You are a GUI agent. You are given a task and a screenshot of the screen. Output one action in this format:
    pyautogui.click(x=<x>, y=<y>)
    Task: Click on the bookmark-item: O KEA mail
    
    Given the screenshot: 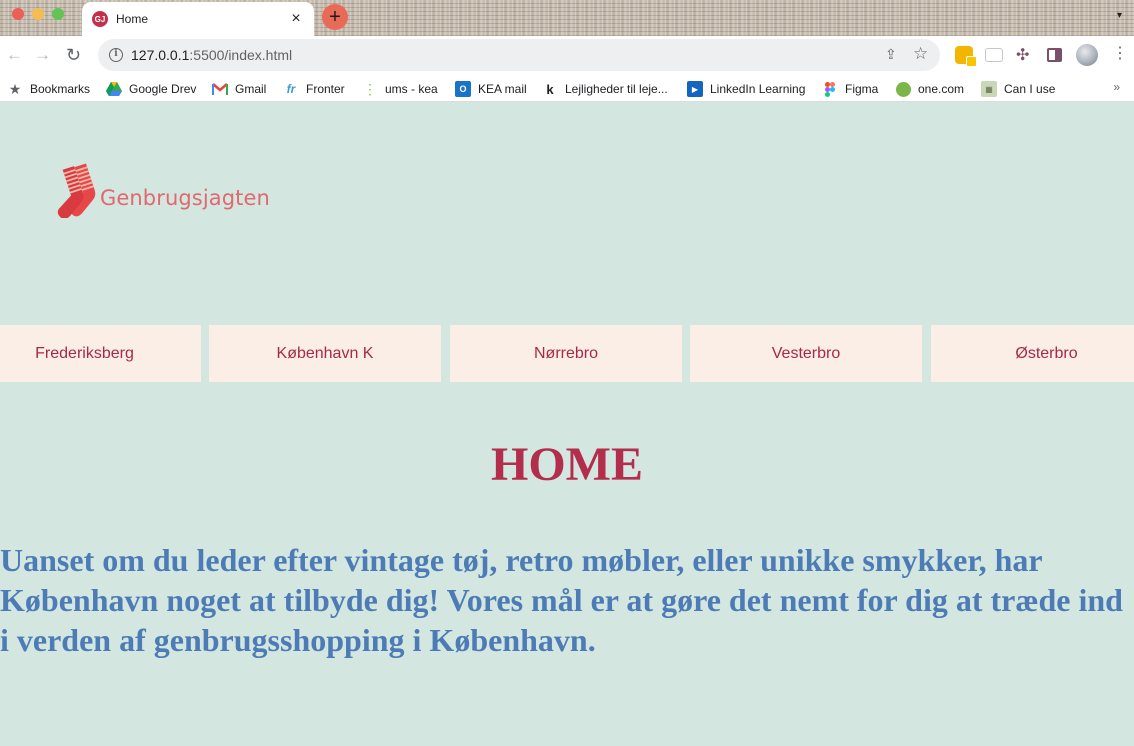 What is the action you would take?
    pyautogui.click(x=491, y=89)
    